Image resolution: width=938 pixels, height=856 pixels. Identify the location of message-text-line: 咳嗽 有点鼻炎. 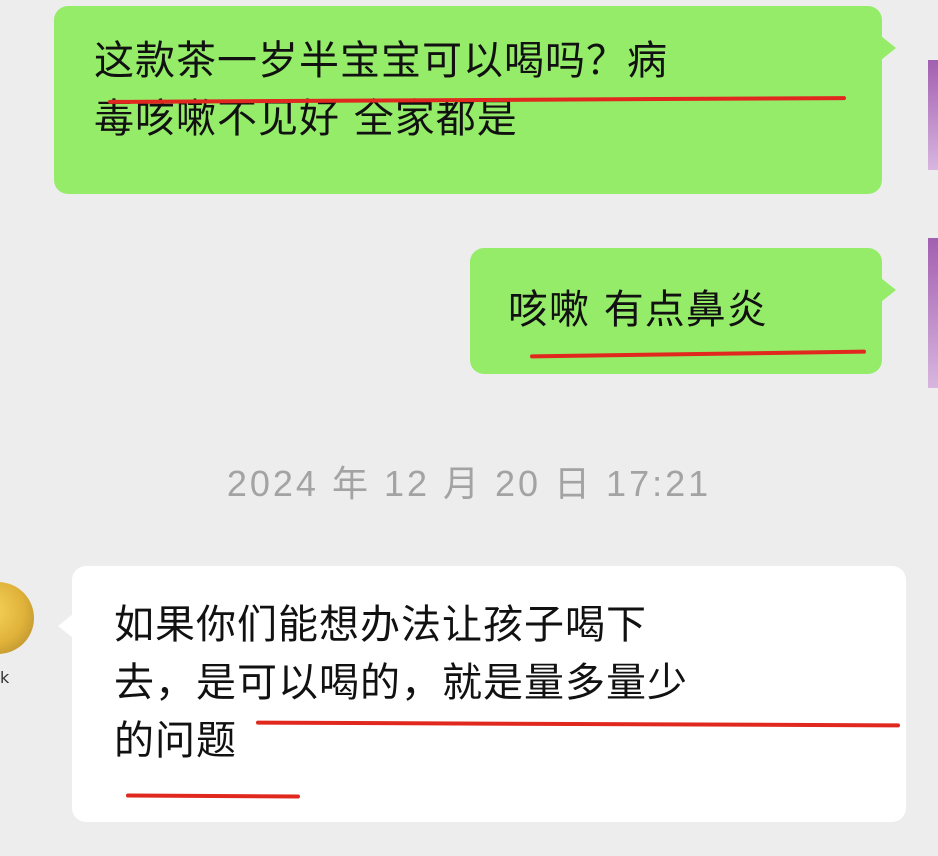
(638, 310).